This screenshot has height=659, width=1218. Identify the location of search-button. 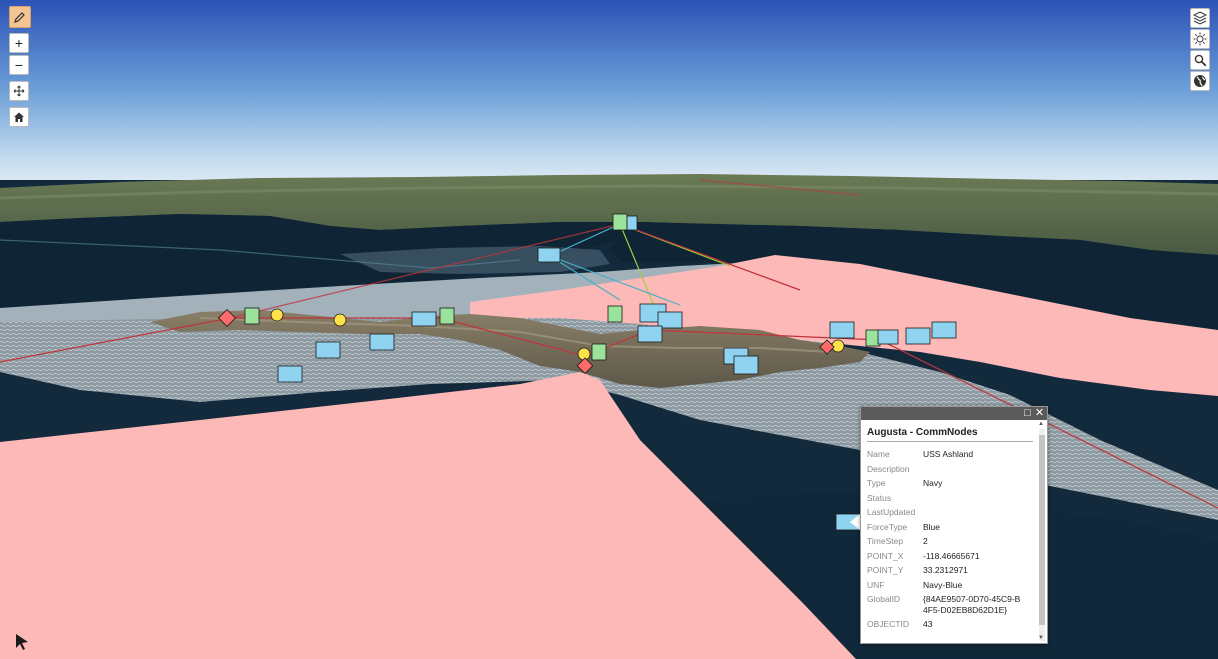
(1200, 60).